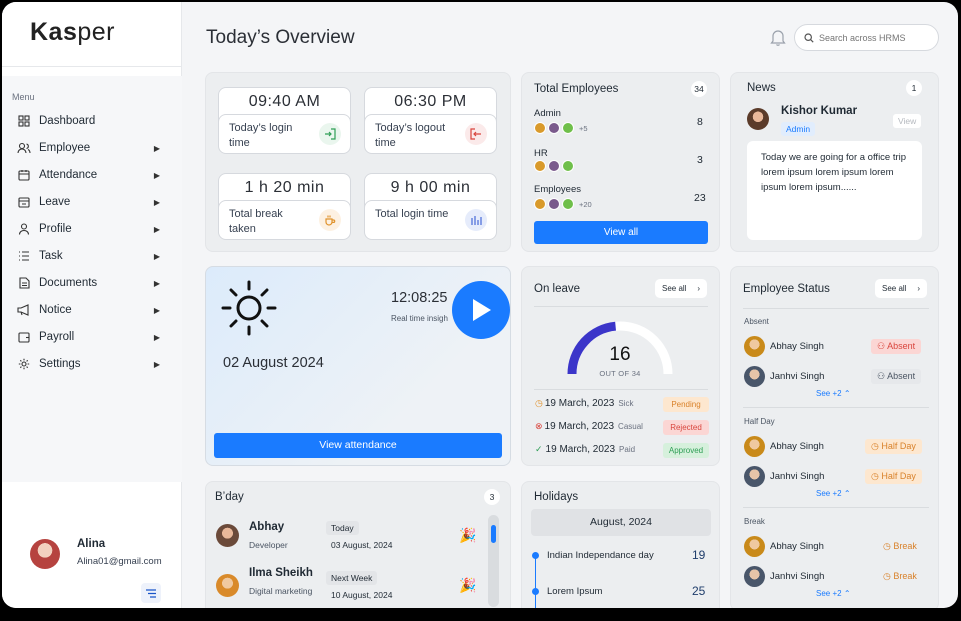  I want to click on users-icon, so click(24, 148).